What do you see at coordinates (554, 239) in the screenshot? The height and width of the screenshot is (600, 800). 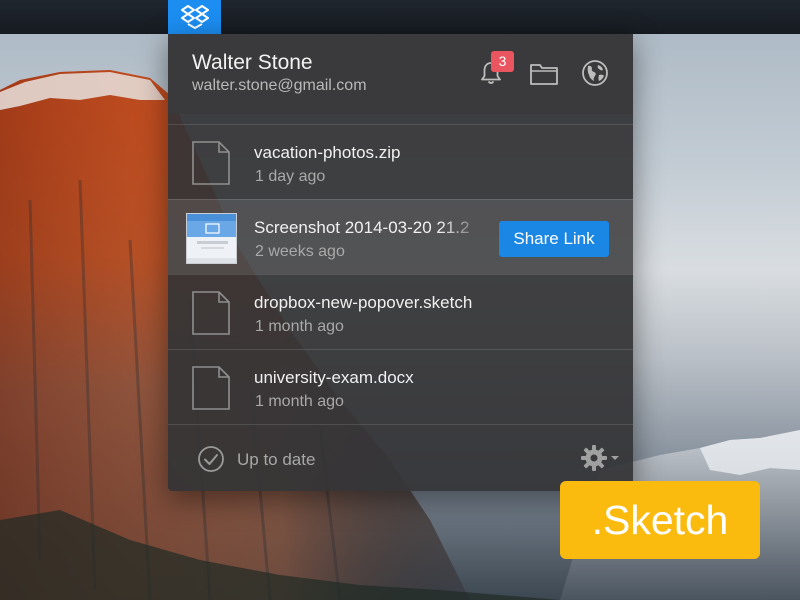 I see `share-link-button: Share Link` at bounding box center [554, 239].